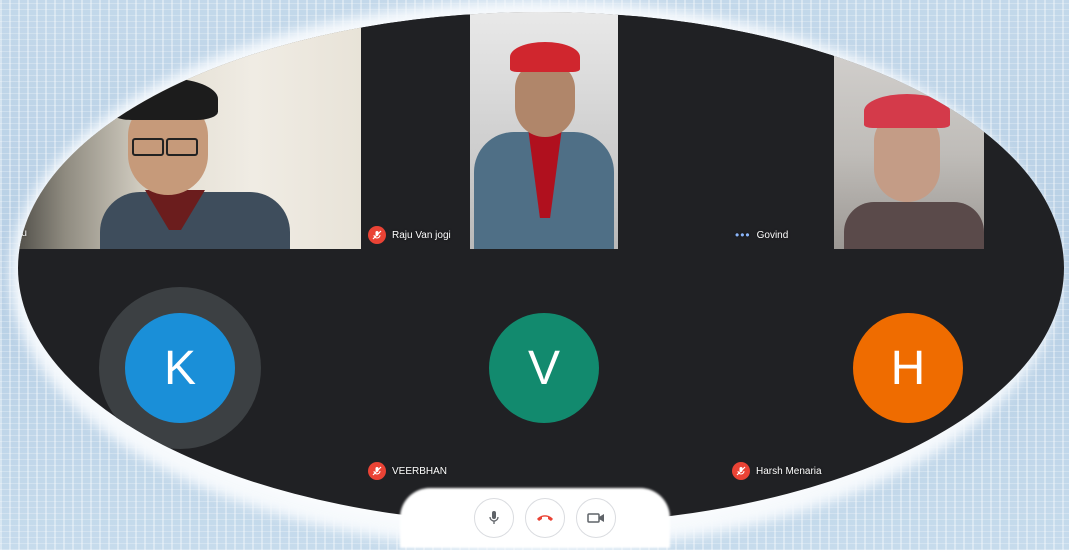  I want to click on mic-icon, so click(494, 517).